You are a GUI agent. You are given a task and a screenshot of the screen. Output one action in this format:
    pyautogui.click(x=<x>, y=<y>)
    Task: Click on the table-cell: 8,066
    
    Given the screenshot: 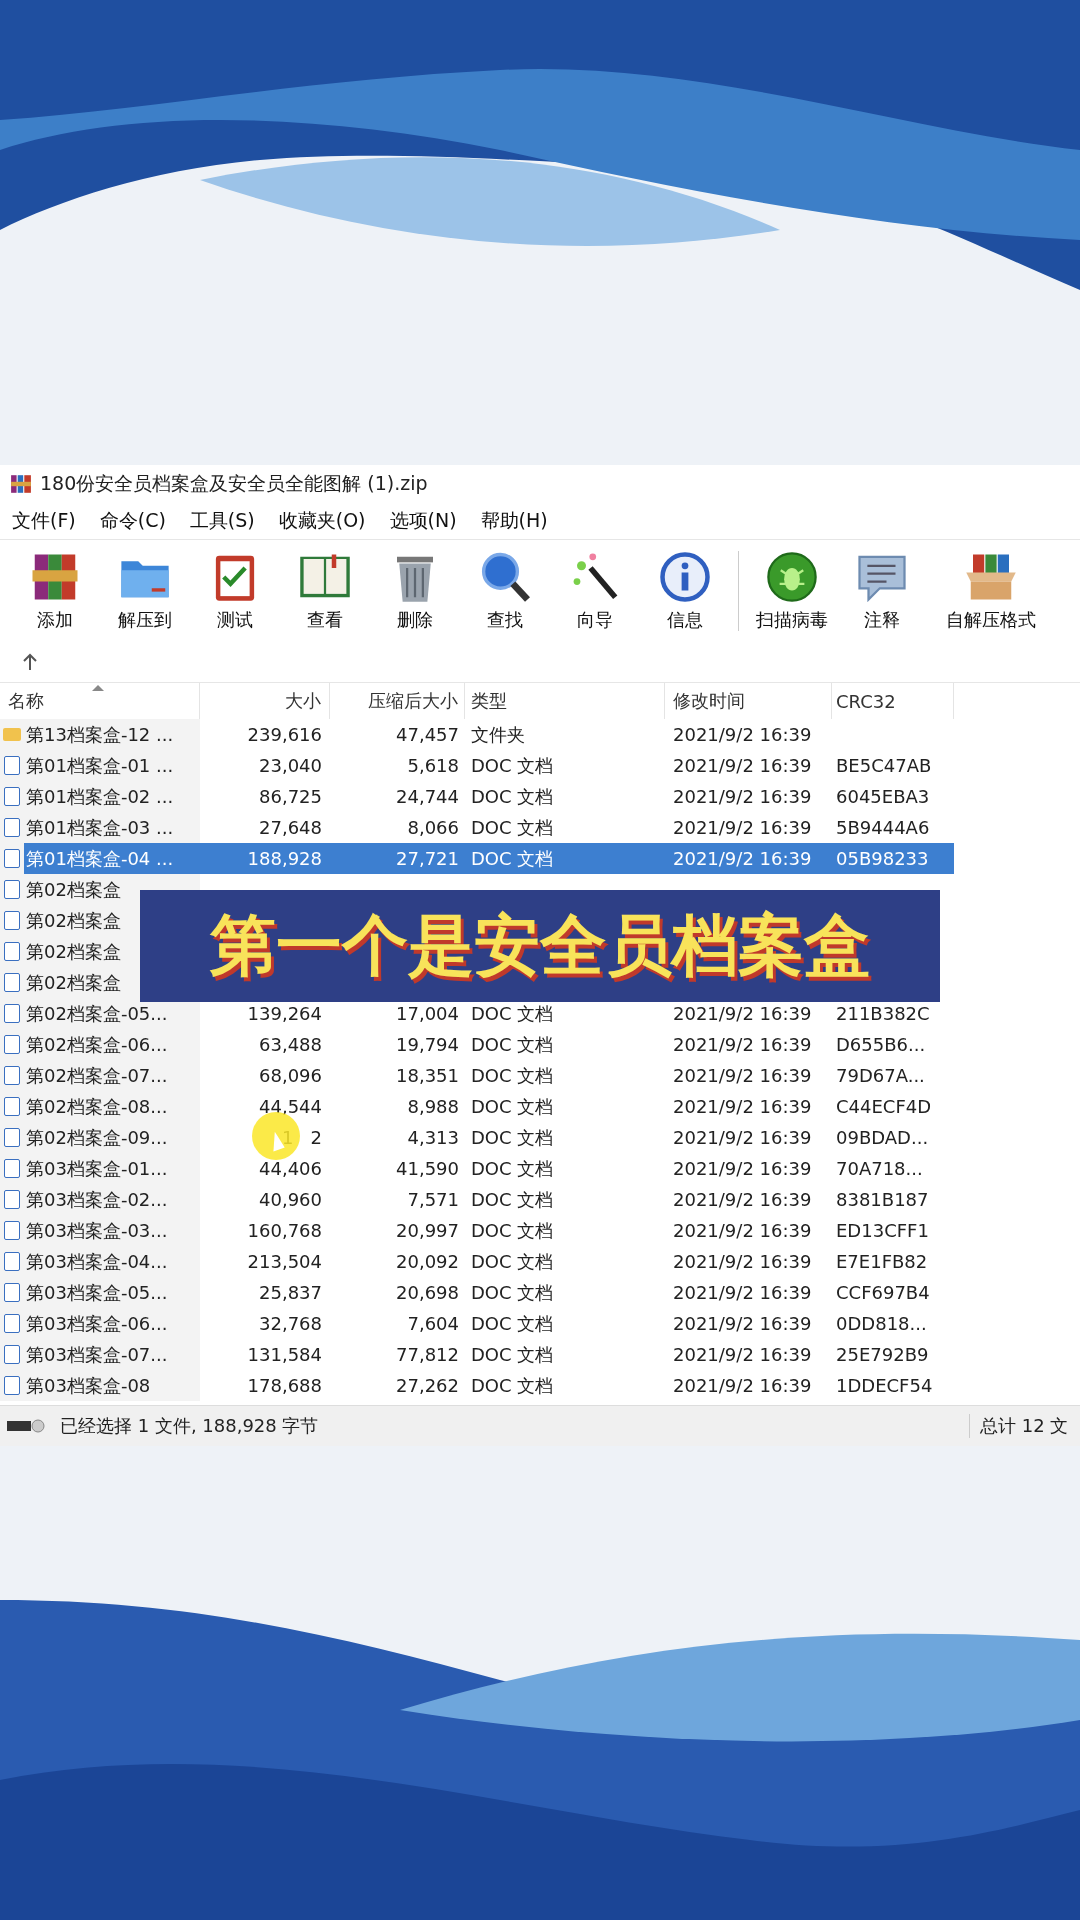 What is the action you would take?
    pyautogui.click(x=433, y=827)
    